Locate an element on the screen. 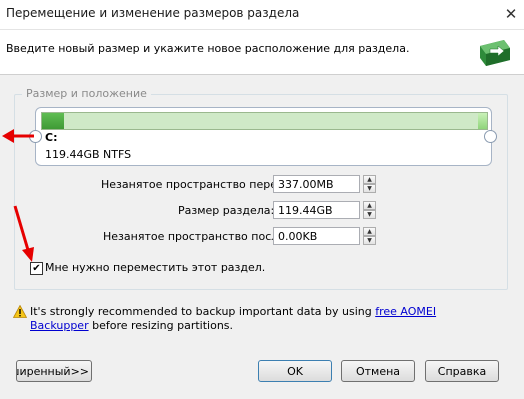 This screenshot has width=524, height=399. unallocated-after-spinner: ▲ ▼ is located at coordinates (369, 236).